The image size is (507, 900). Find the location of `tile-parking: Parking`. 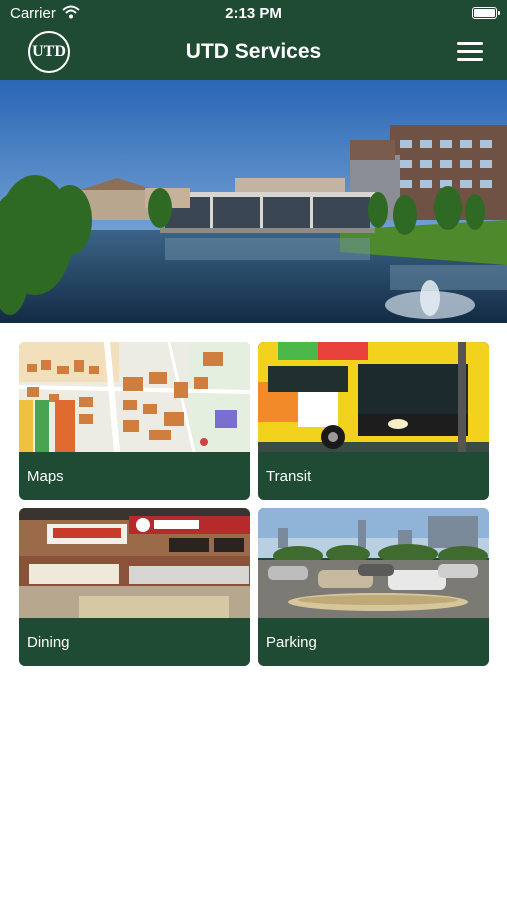

tile-parking: Parking is located at coordinates (373, 587).